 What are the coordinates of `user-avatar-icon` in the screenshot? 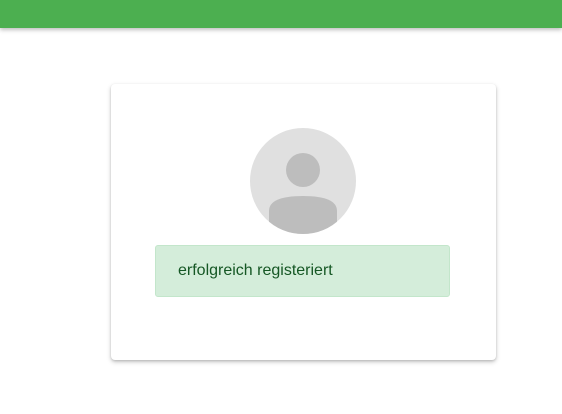 It's located at (303, 181).